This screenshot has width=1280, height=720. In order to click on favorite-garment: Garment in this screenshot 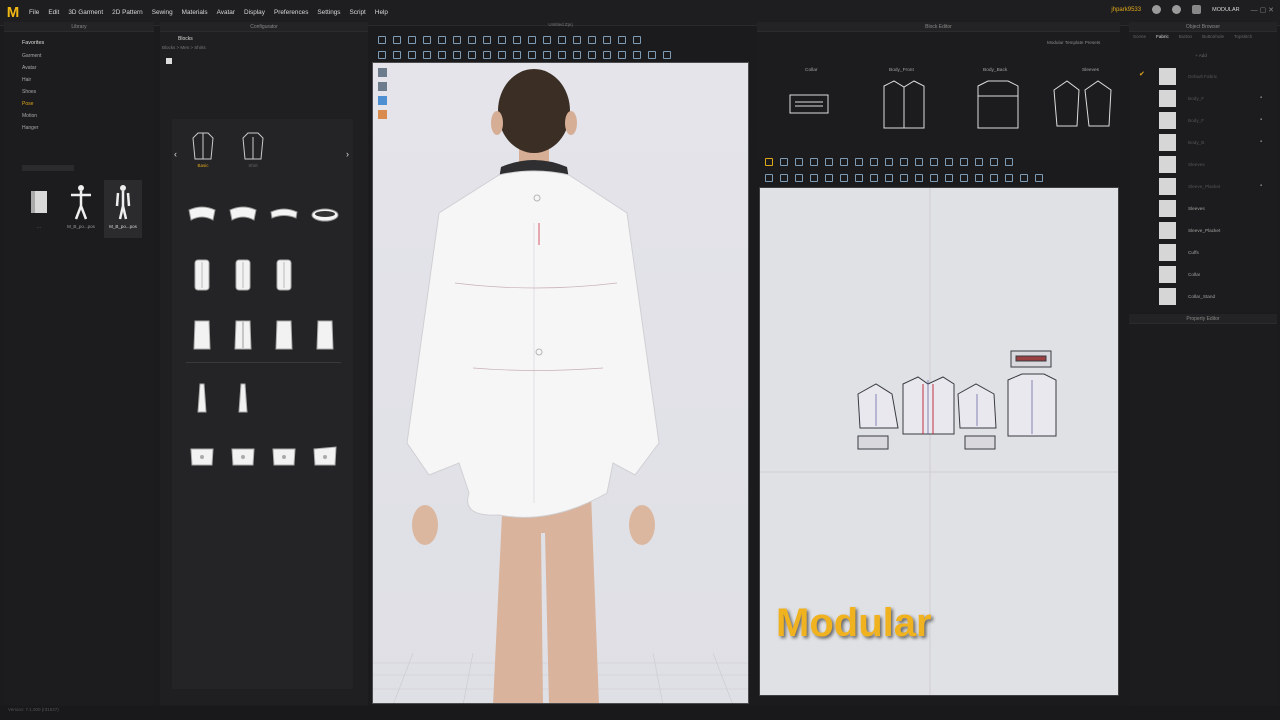, I will do `click(33, 59)`.